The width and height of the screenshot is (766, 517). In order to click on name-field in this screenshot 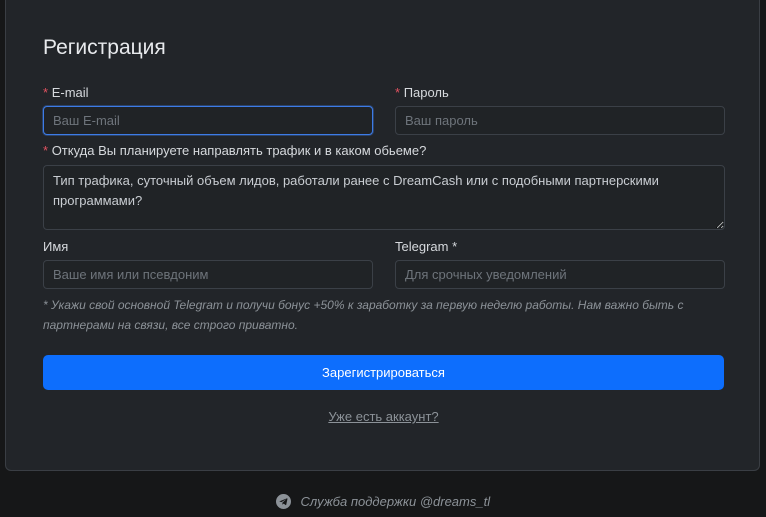, I will do `click(208, 274)`.